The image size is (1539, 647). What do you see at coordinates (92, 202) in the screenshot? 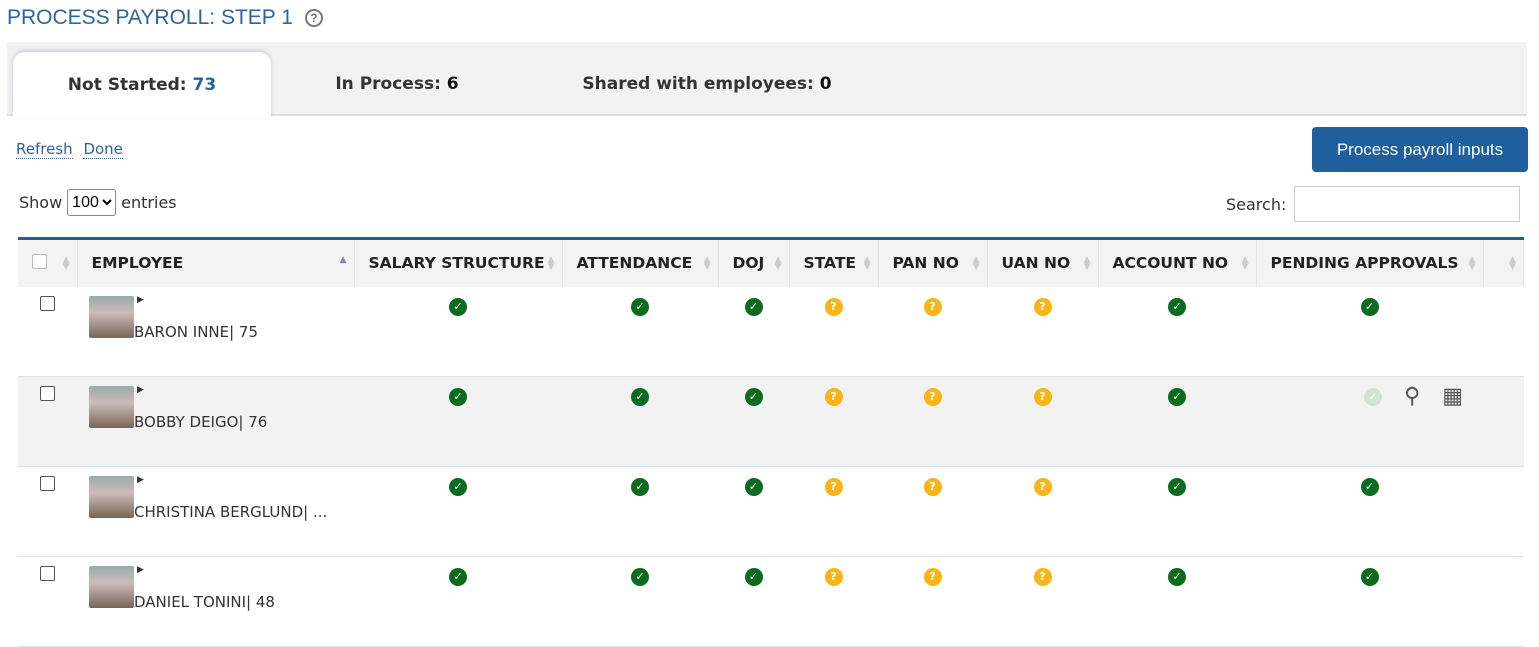
I see `entries-select: 100` at bounding box center [92, 202].